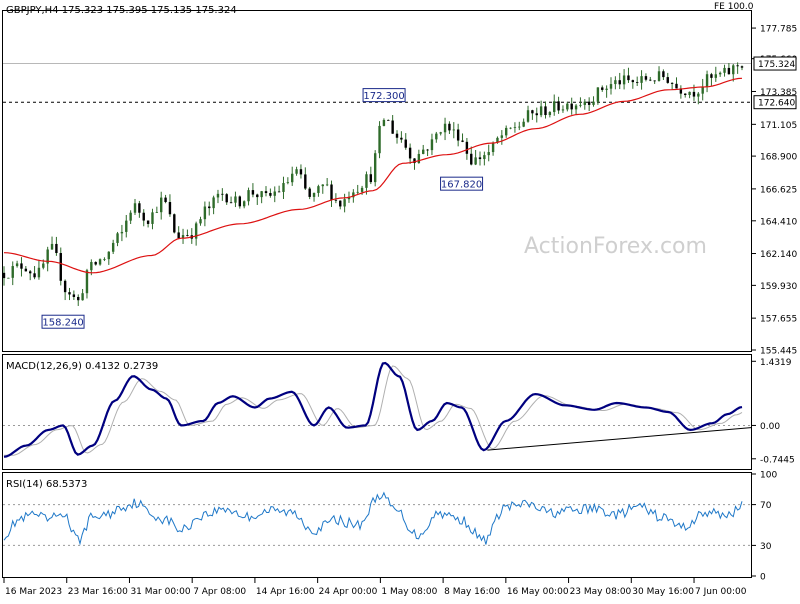  I want to click on rsi-tick-label: 100, so click(768, 476).